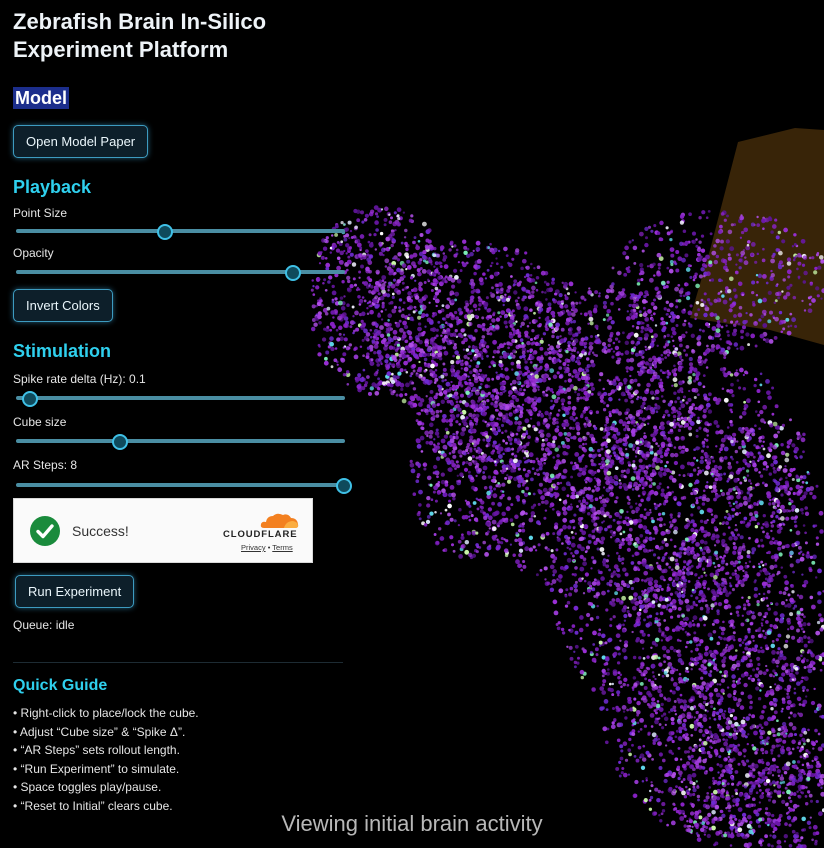  I want to click on stimulation-cube, so click(757, 236).